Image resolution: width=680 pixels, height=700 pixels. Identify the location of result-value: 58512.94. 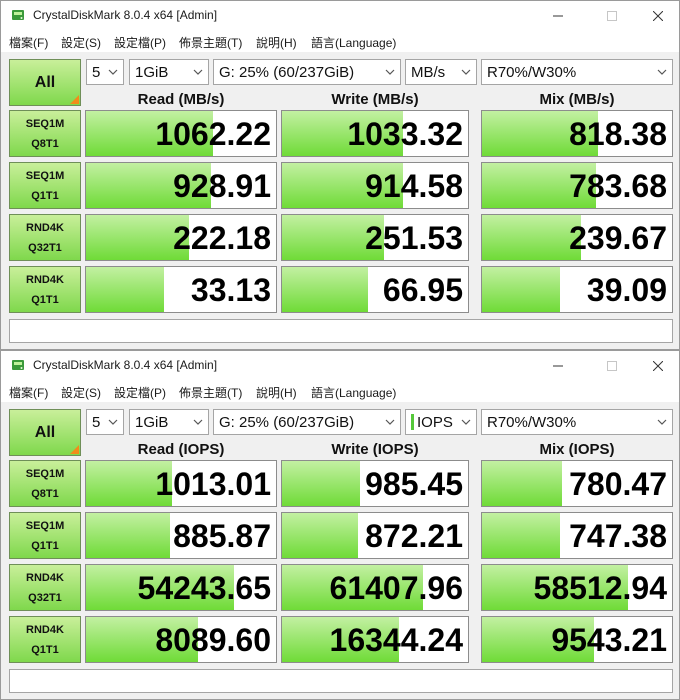
(600, 588).